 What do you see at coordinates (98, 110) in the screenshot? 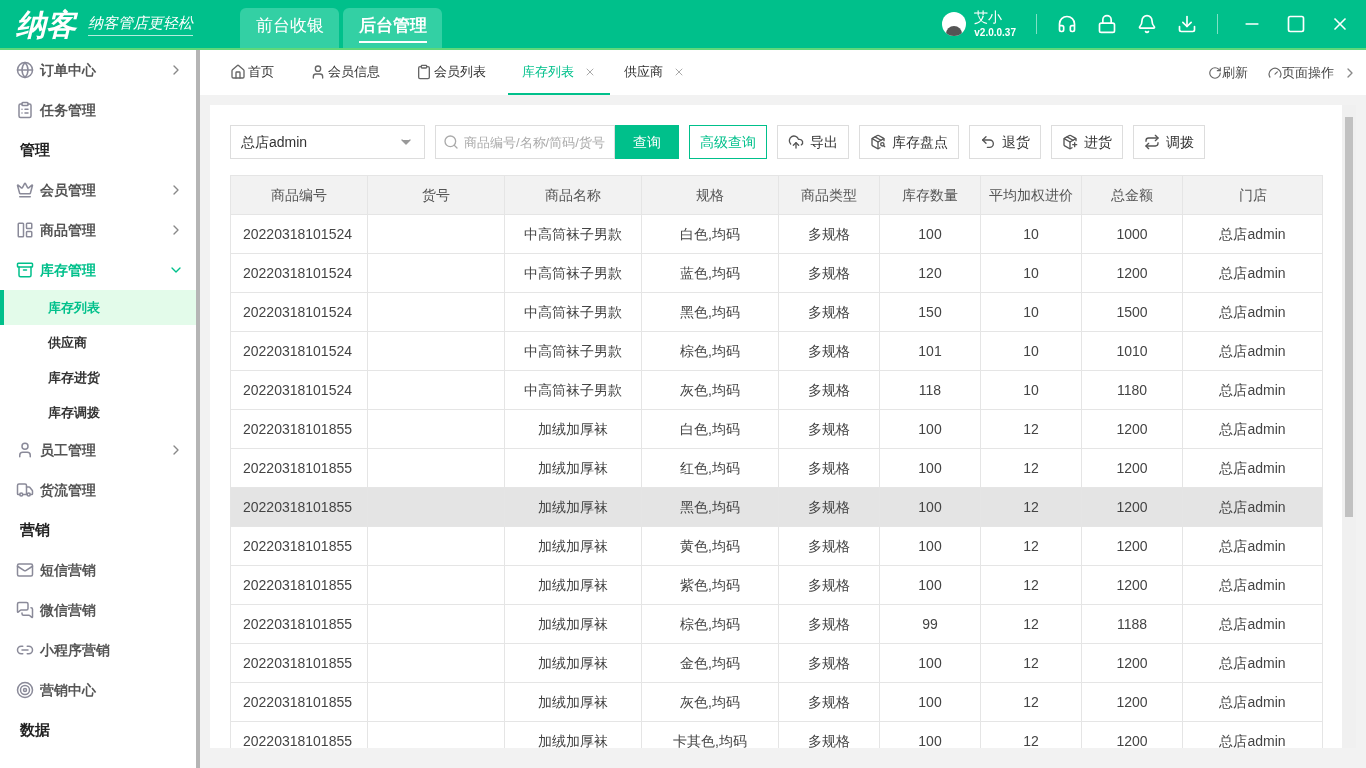
I see `menu-item: 任务管理` at bounding box center [98, 110].